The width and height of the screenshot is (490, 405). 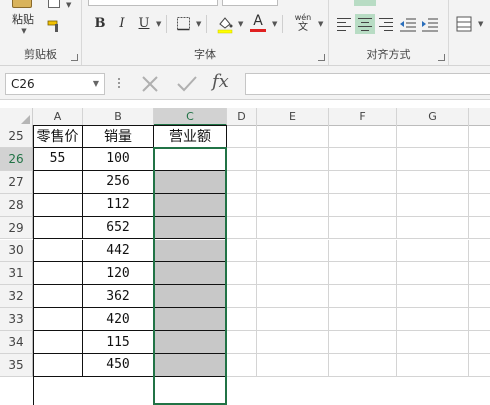 What do you see at coordinates (58, 159) in the screenshot?
I see `table-cell: 55` at bounding box center [58, 159].